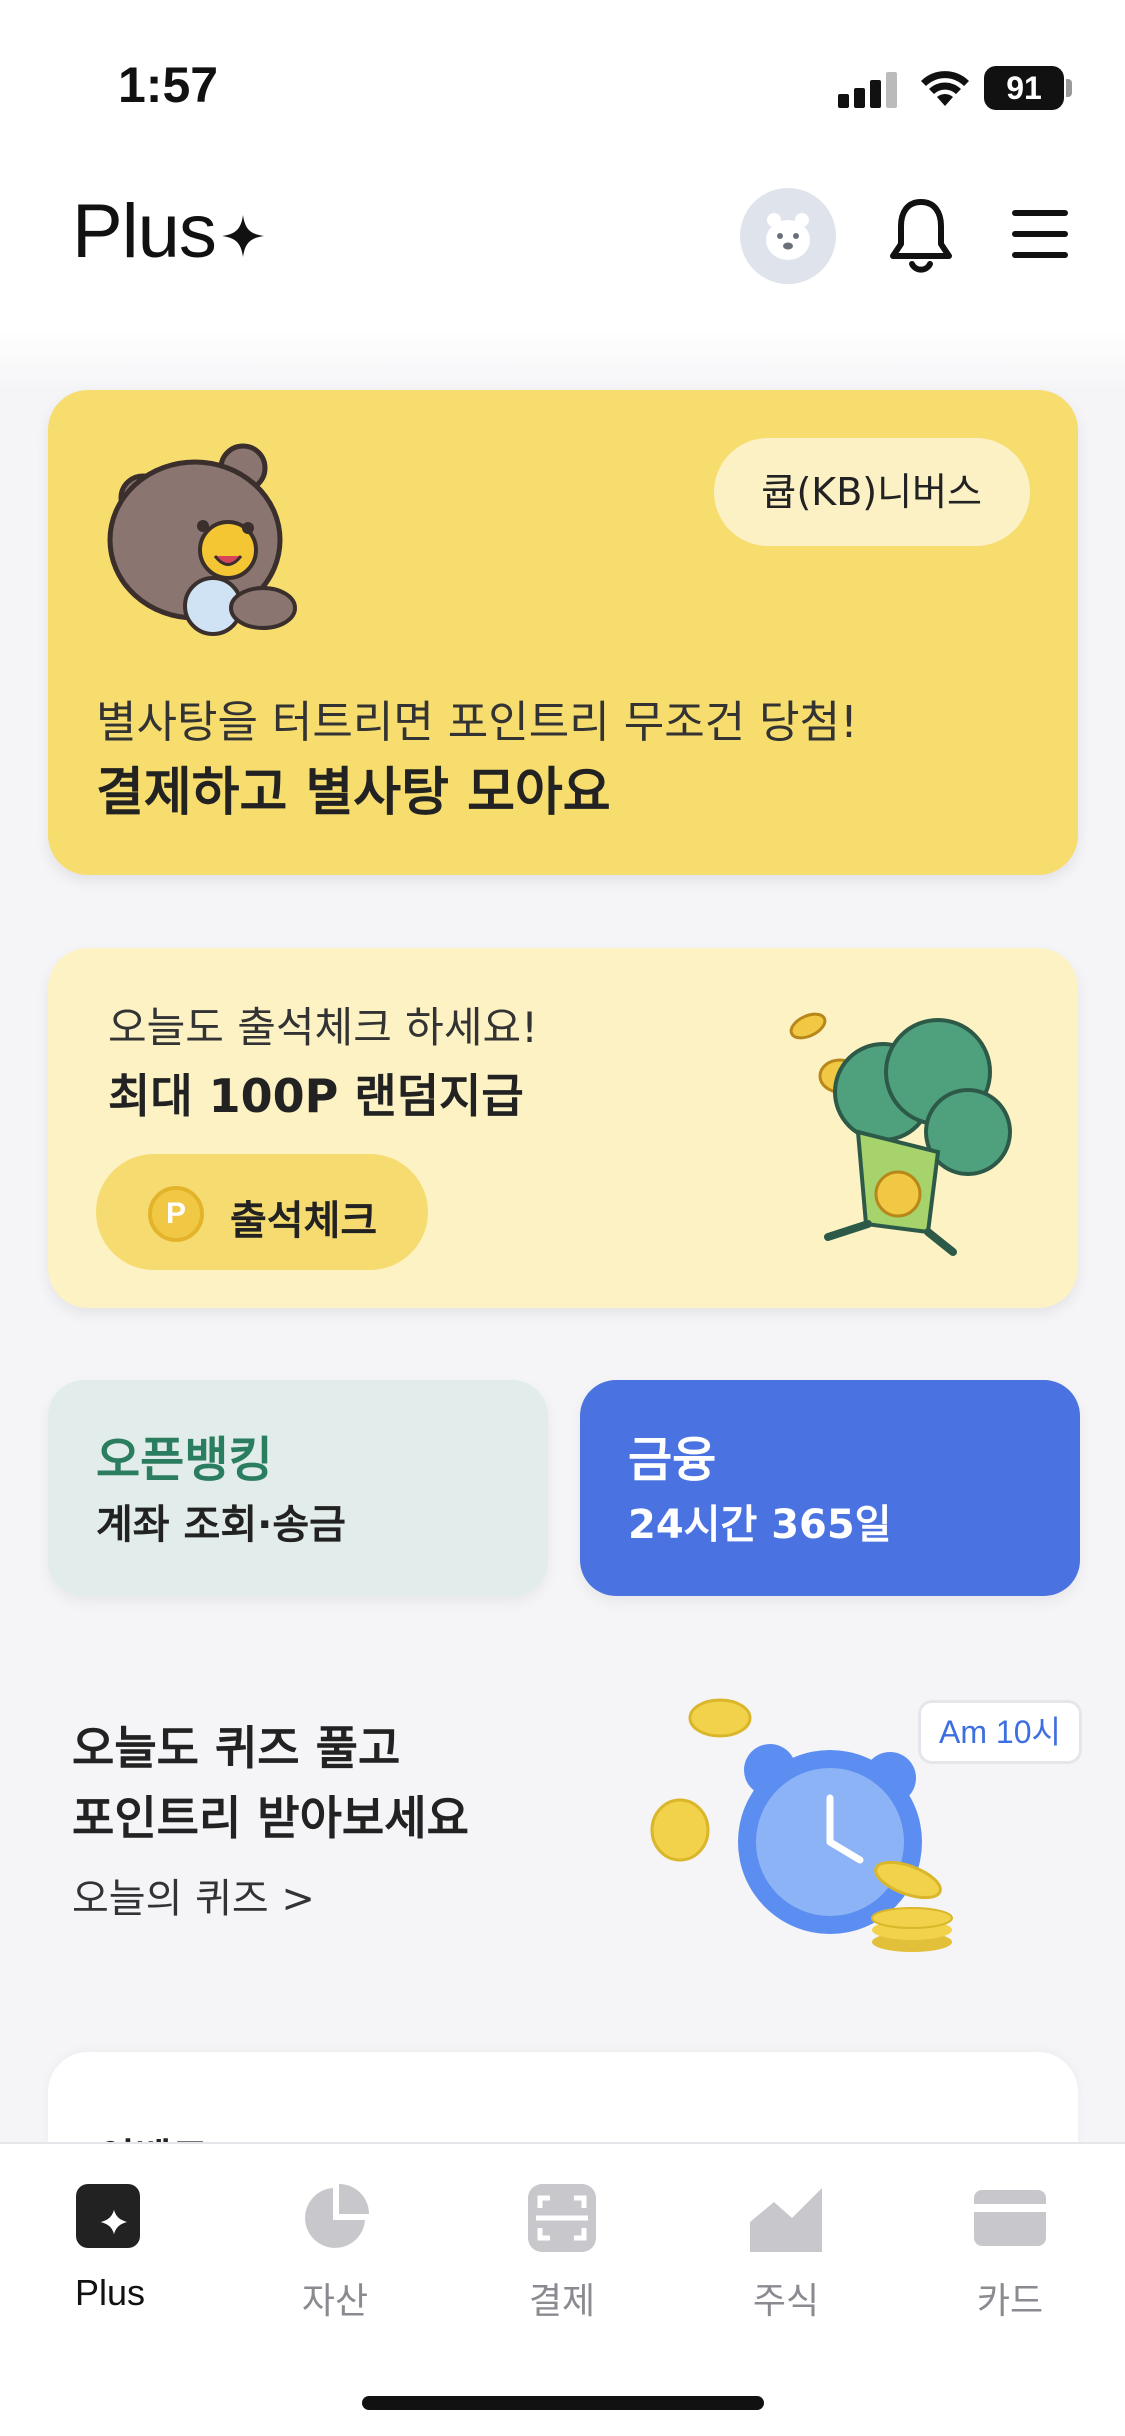  I want to click on card-icon, so click(1010, 2218).